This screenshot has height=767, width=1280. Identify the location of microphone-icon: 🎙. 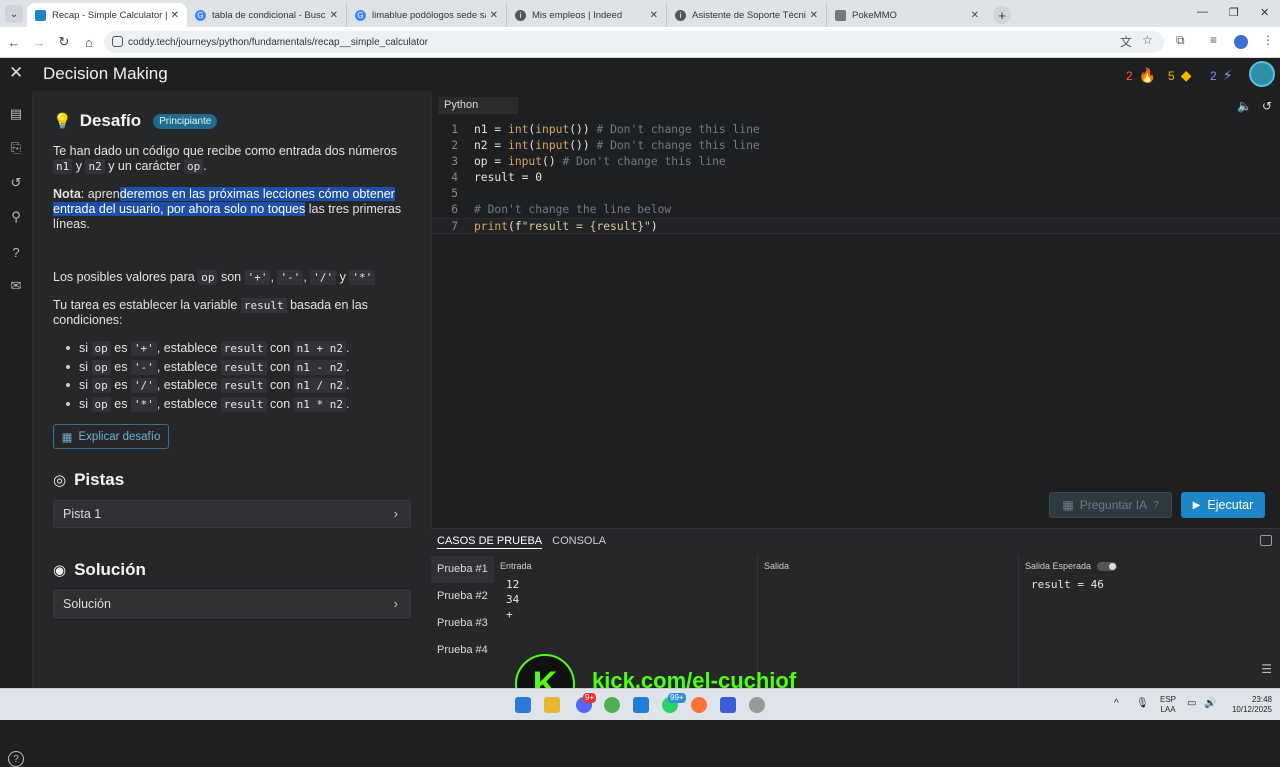
(1142, 704).